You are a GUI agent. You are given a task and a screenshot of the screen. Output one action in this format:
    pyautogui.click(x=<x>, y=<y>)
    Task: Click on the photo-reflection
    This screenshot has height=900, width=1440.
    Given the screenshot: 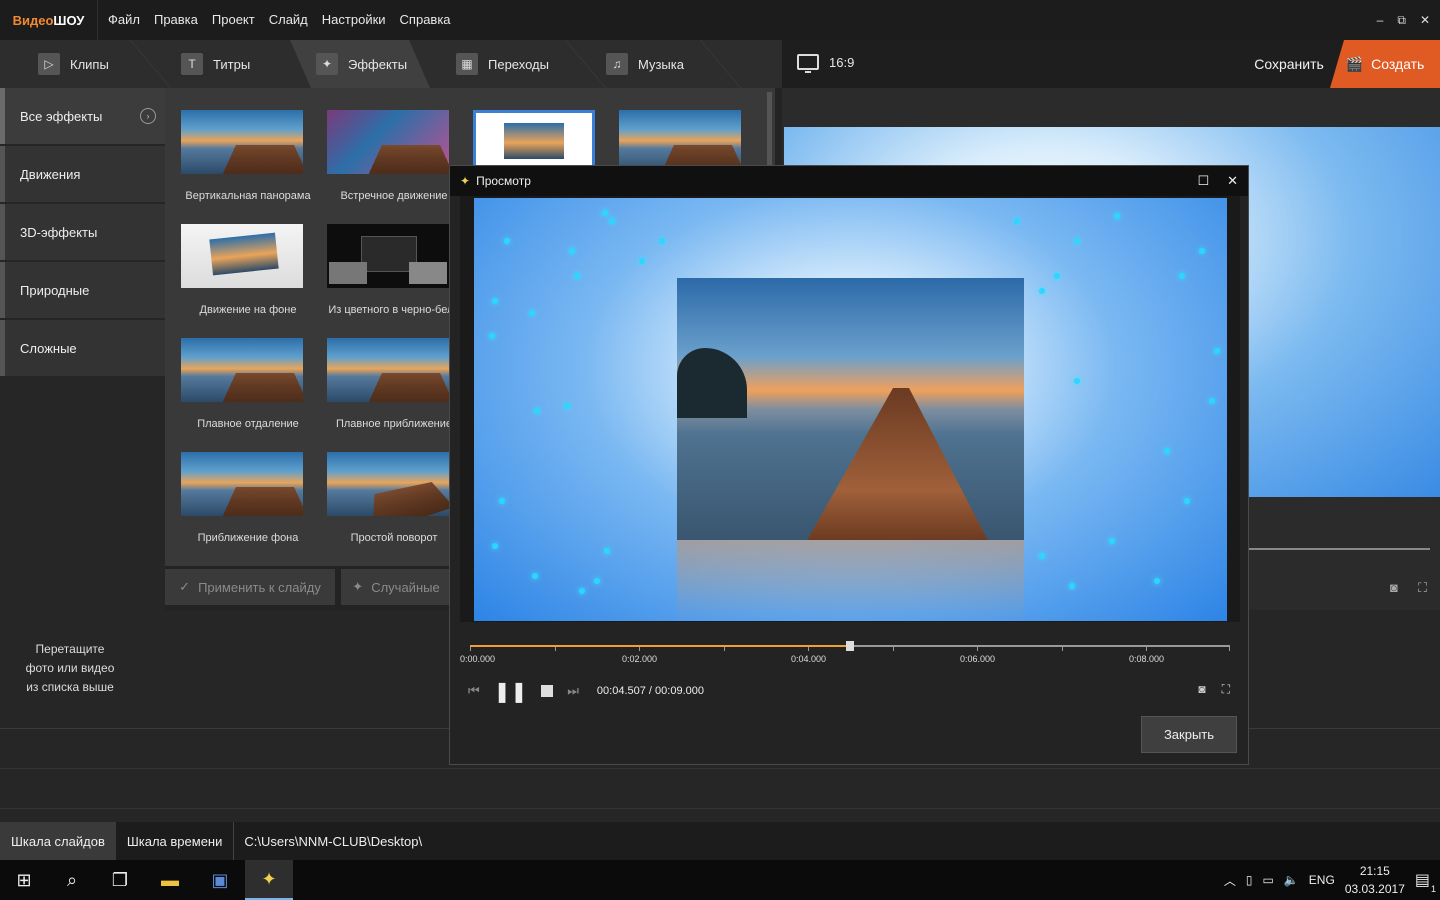 What is the action you would take?
    pyautogui.click(x=850, y=580)
    